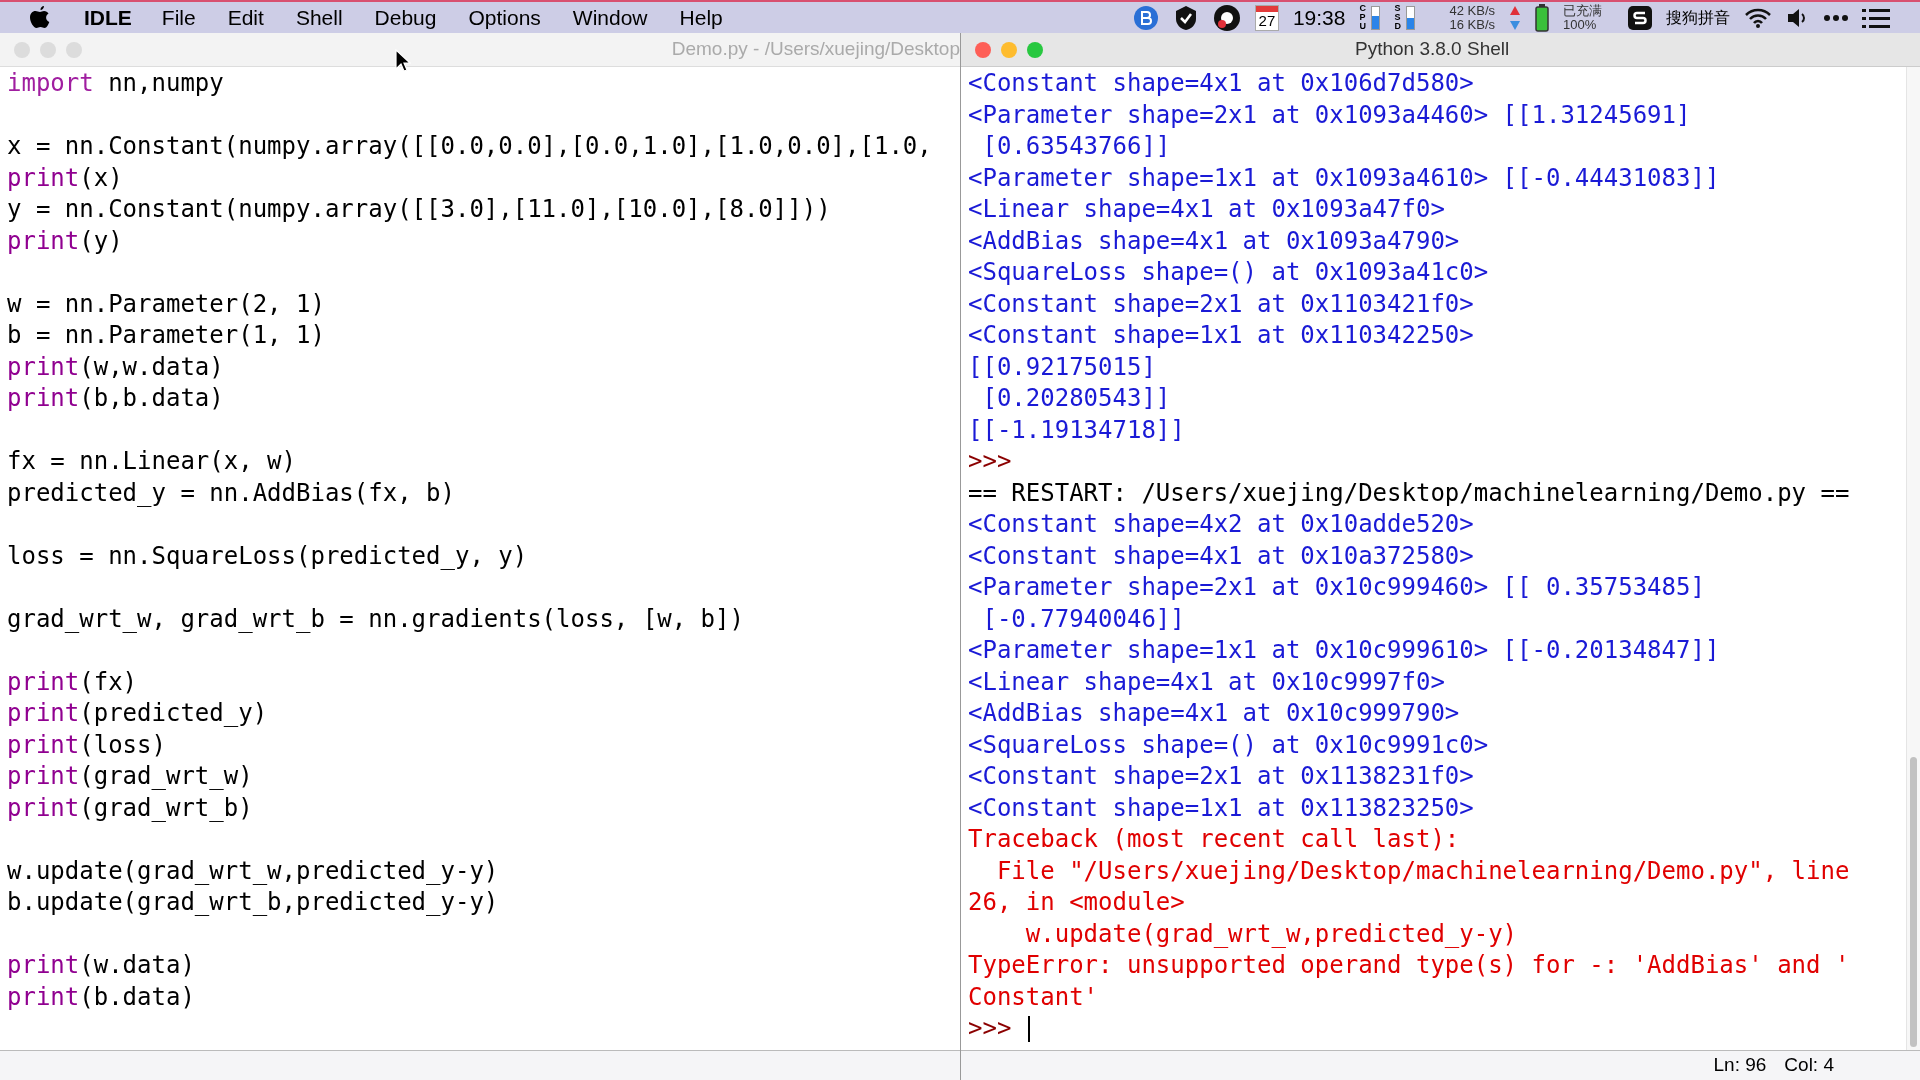 This screenshot has height=1080, width=1920. What do you see at coordinates (1076, 146) in the screenshot?
I see `shell-line: [0.63543766]]` at bounding box center [1076, 146].